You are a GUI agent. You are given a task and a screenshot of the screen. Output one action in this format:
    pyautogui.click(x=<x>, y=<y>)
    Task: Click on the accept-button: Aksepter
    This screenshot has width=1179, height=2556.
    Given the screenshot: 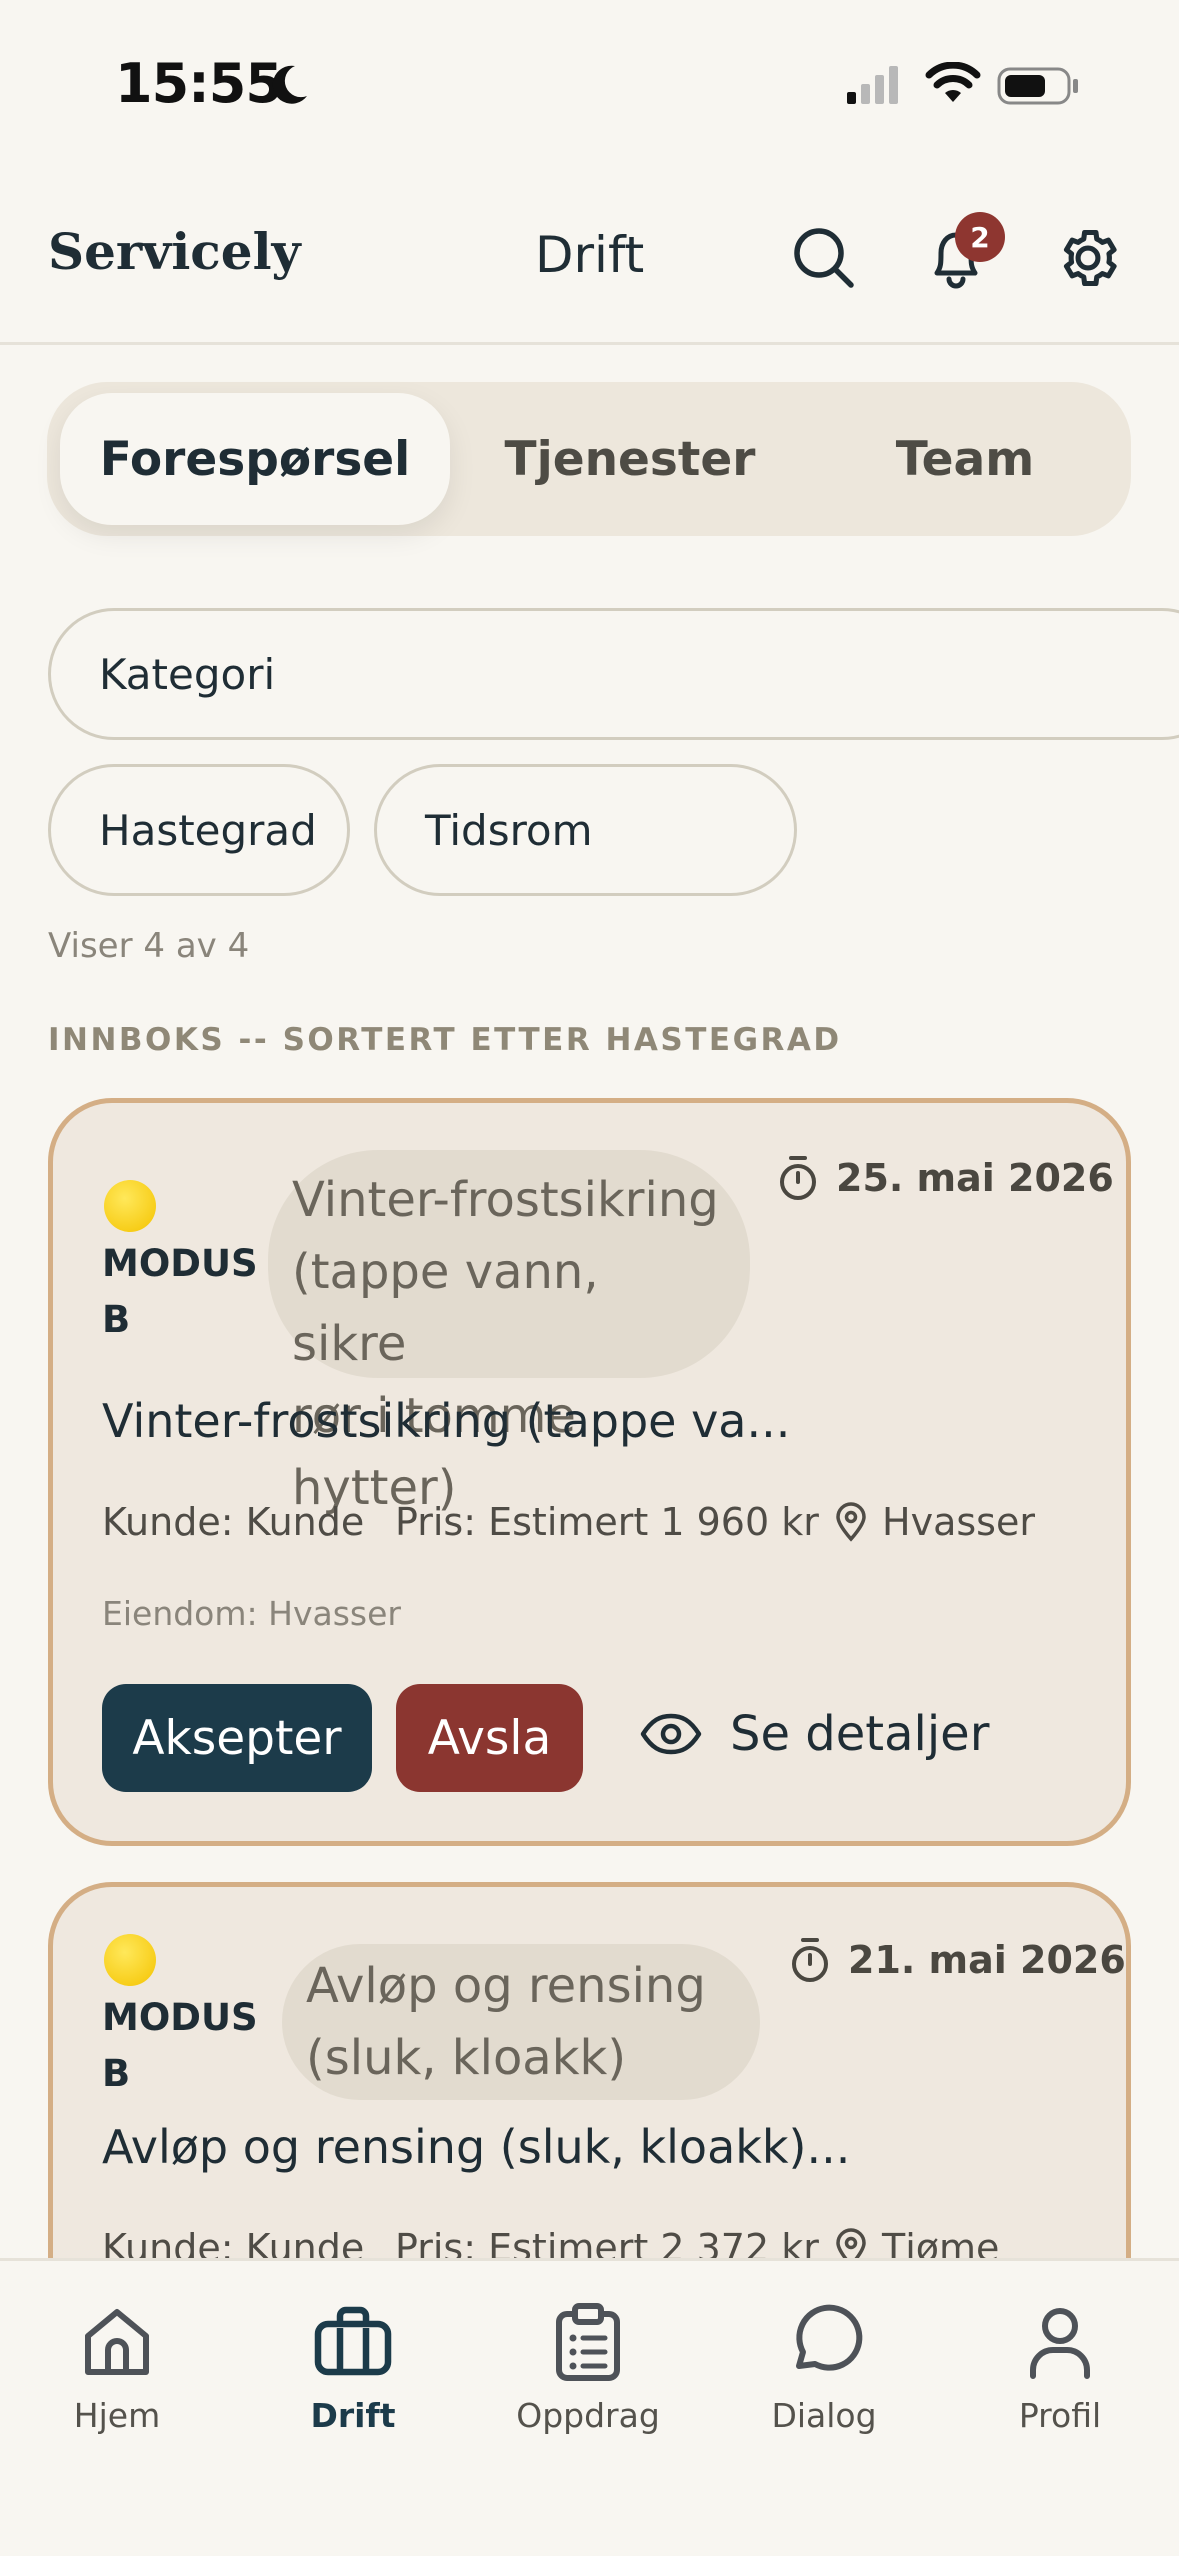 What is the action you would take?
    pyautogui.click(x=237, y=1738)
    